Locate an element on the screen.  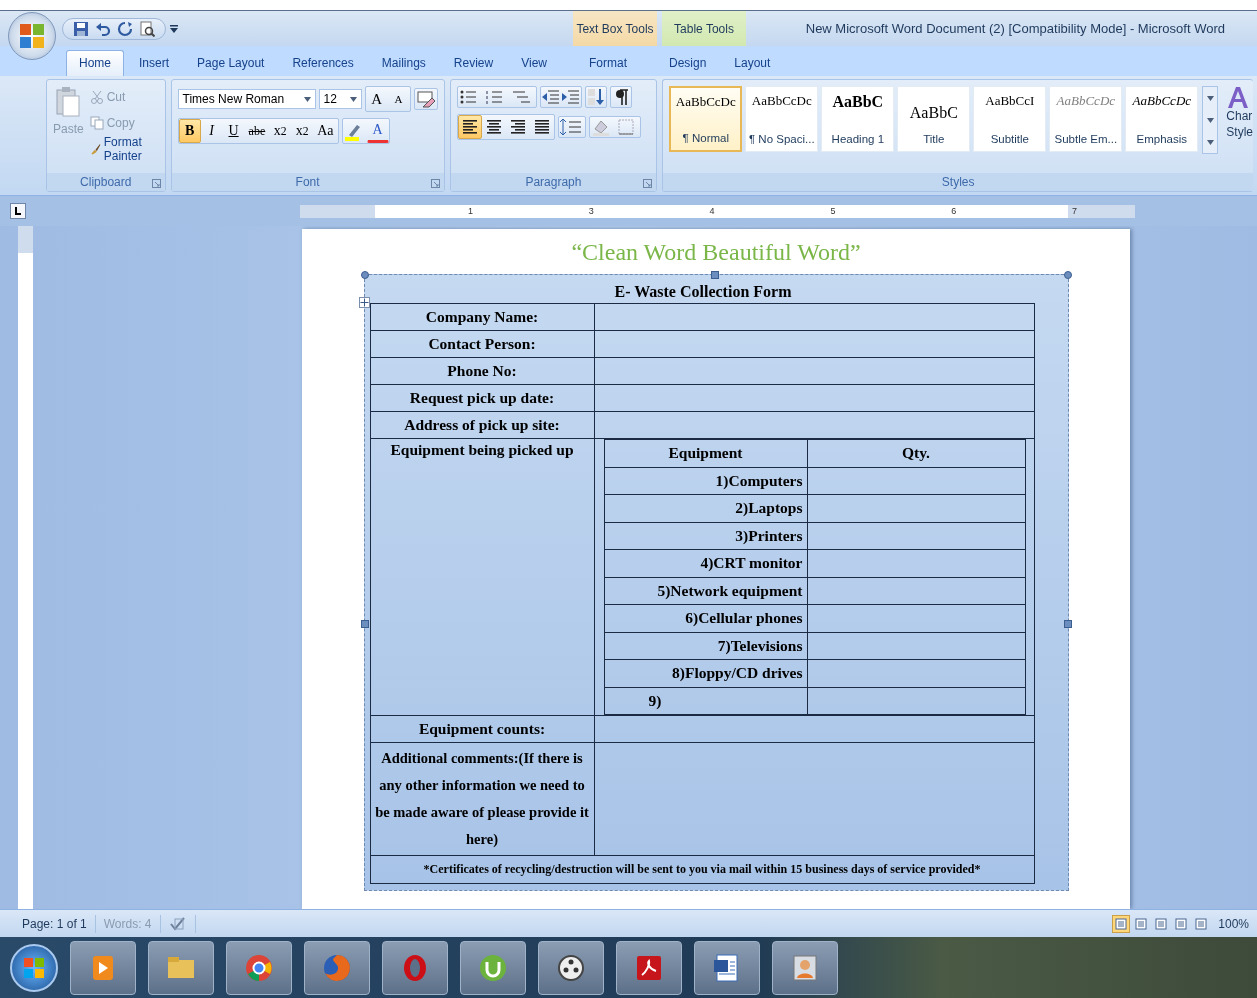
undo-icon is located at coordinates (103, 28).